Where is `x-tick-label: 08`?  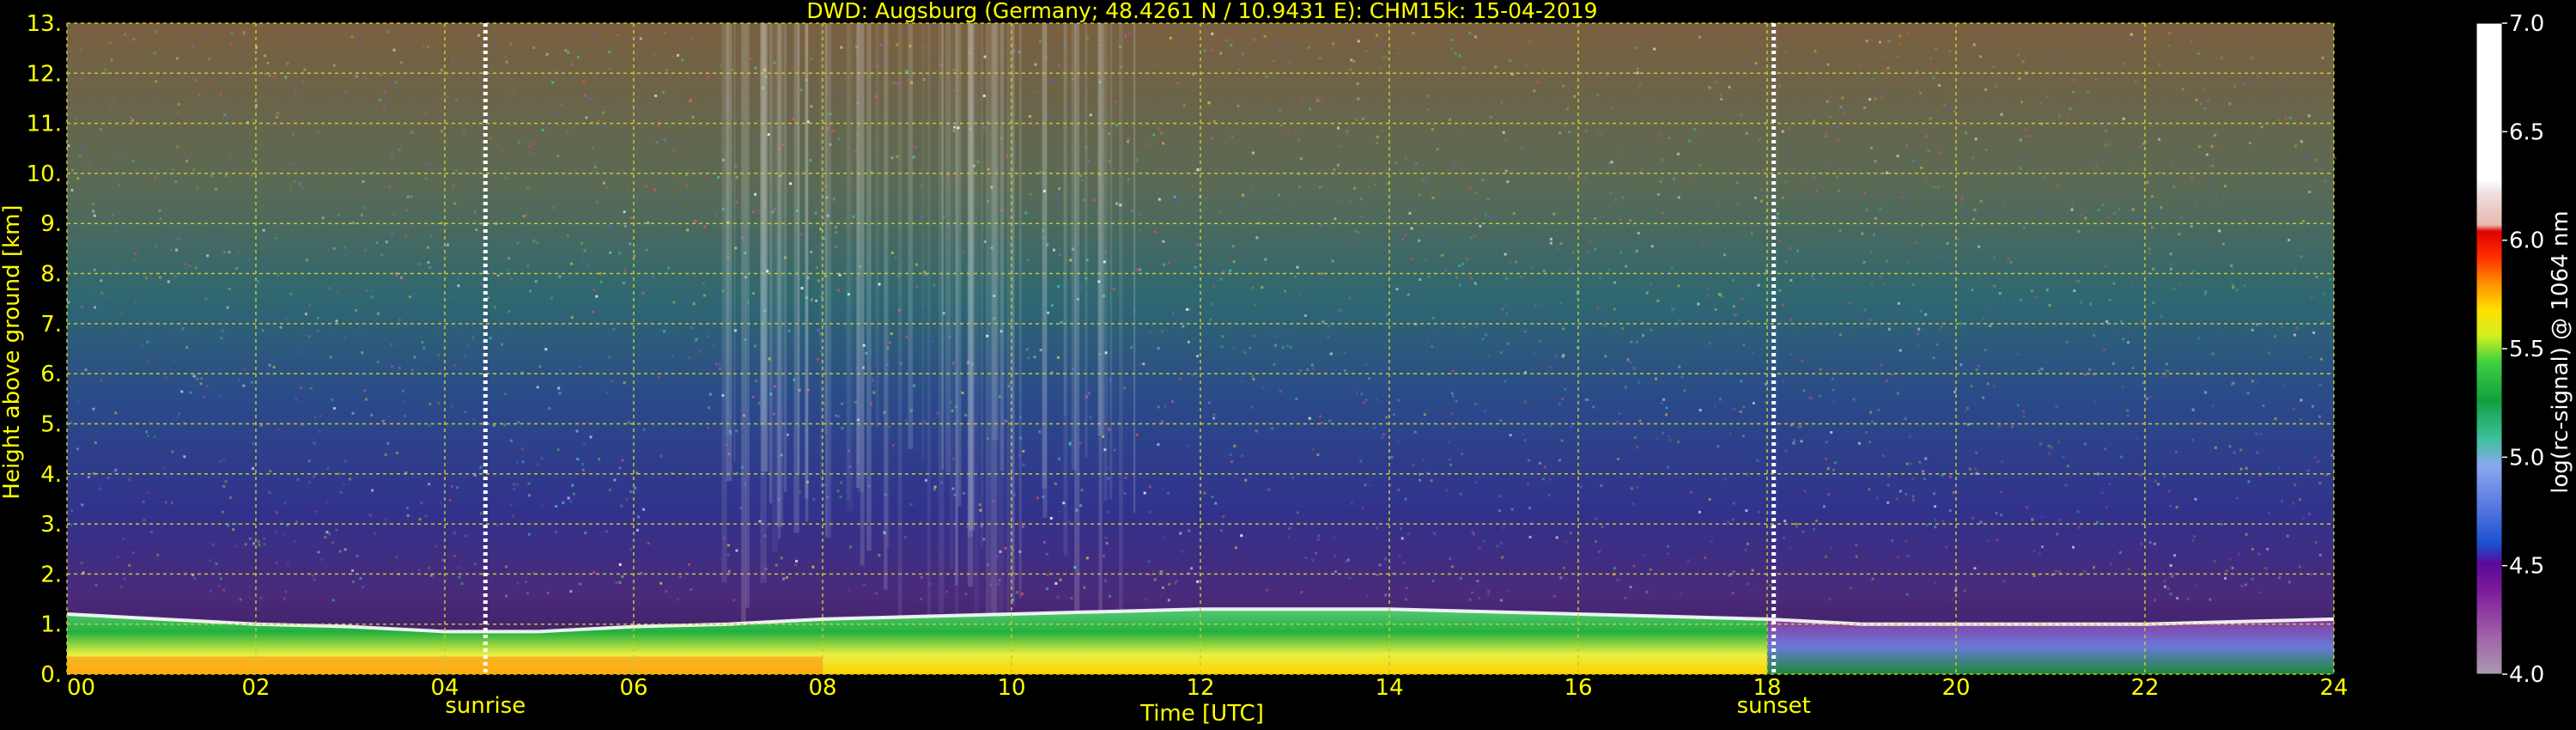 x-tick-label: 08 is located at coordinates (822, 688).